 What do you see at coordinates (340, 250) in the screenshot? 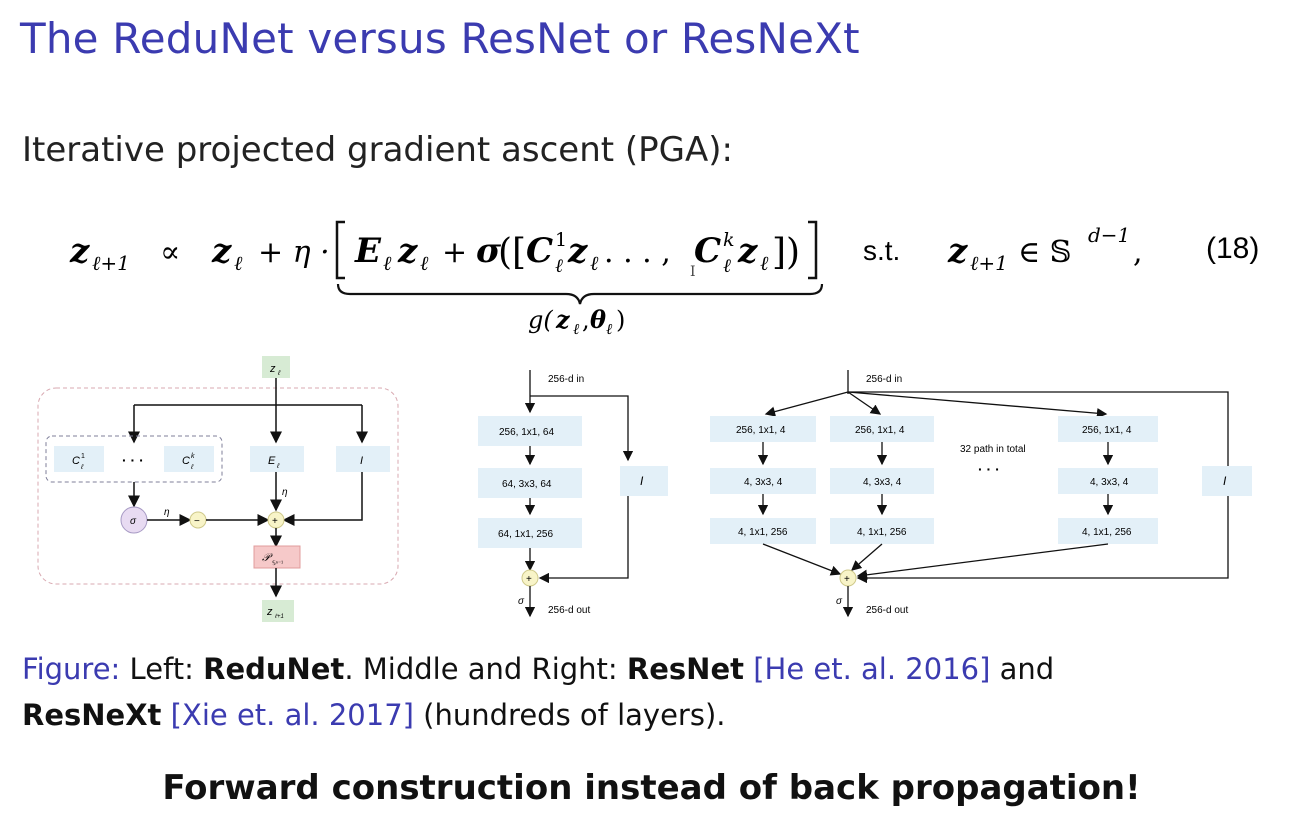
I see `eq-left-bracket` at bounding box center [340, 250].